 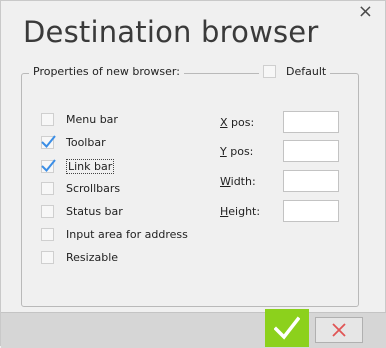 What do you see at coordinates (237, 151) in the screenshot?
I see `y-pos-label: Y pos:` at bounding box center [237, 151].